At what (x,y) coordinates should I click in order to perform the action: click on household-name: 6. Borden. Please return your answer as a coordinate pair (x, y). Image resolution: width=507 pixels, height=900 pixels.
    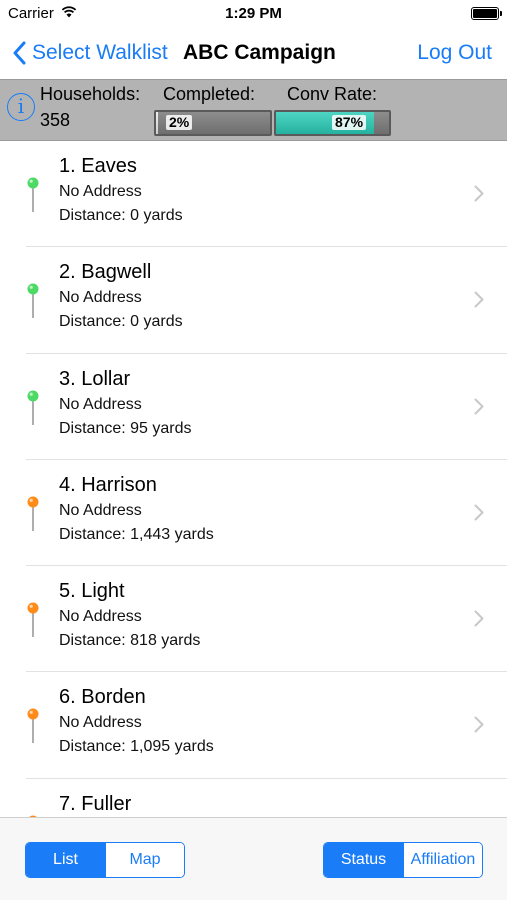
    Looking at the image, I should click on (102, 697).